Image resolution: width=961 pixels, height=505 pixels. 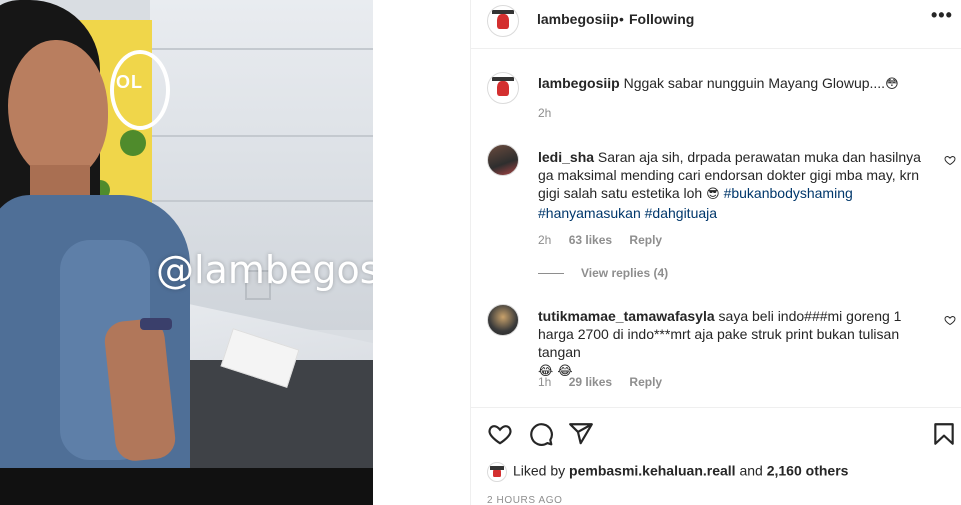 What do you see at coordinates (186, 486) in the screenshot?
I see `media-letterbox` at bounding box center [186, 486].